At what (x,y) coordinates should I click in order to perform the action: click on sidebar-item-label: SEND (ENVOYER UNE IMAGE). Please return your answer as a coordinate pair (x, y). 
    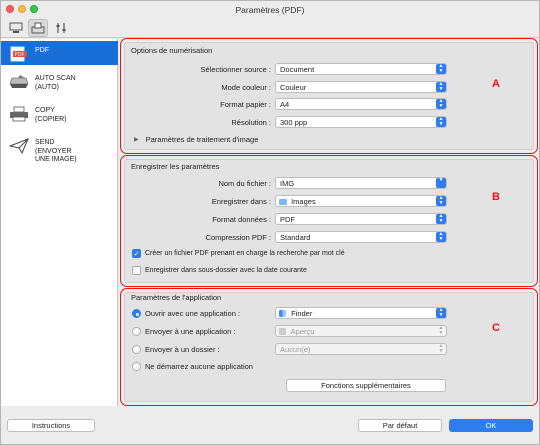
    Looking at the image, I should click on (56, 151).